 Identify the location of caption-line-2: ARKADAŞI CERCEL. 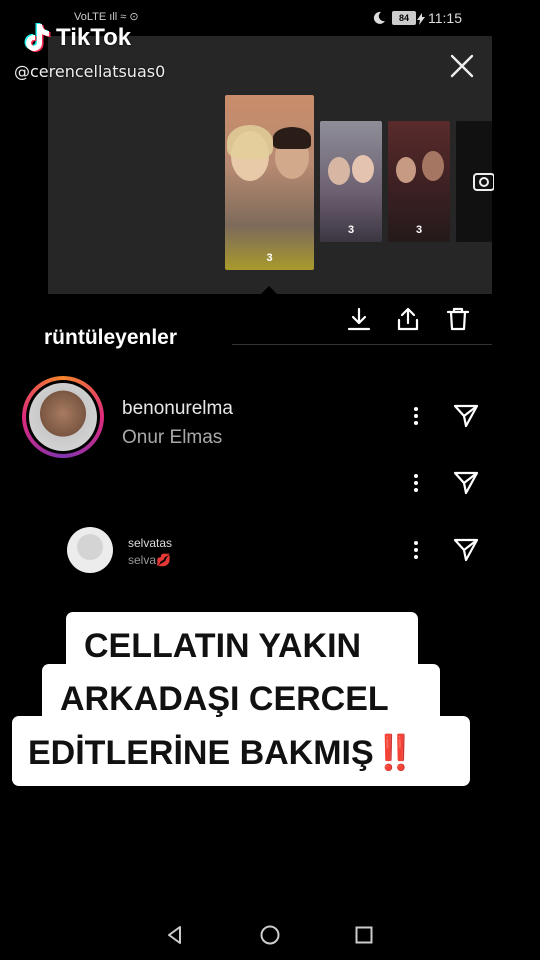
(224, 699).